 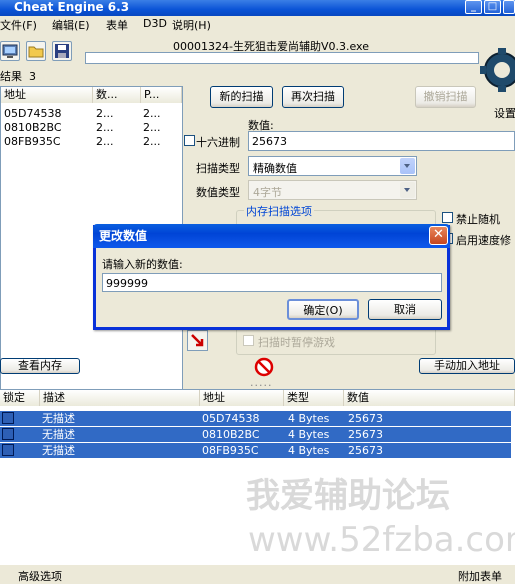 I want to click on window-title: Cheat Engine 6.3, so click(x=72, y=7).